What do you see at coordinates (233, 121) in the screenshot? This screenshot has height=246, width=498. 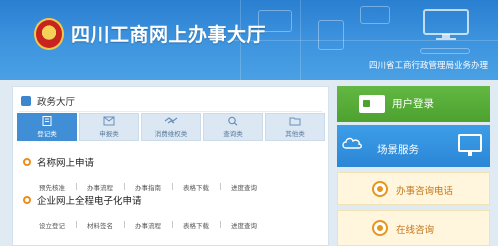 I see `search-icon` at bounding box center [233, 121].